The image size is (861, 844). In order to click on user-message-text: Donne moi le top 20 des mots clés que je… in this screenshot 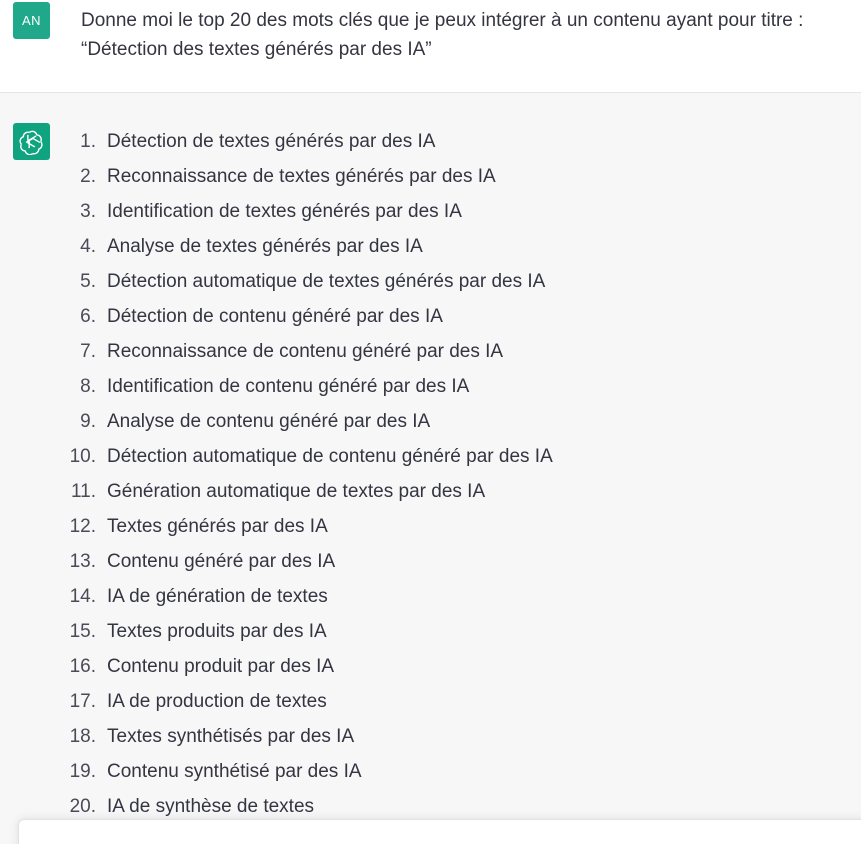, I will do `click(442, 35)`.